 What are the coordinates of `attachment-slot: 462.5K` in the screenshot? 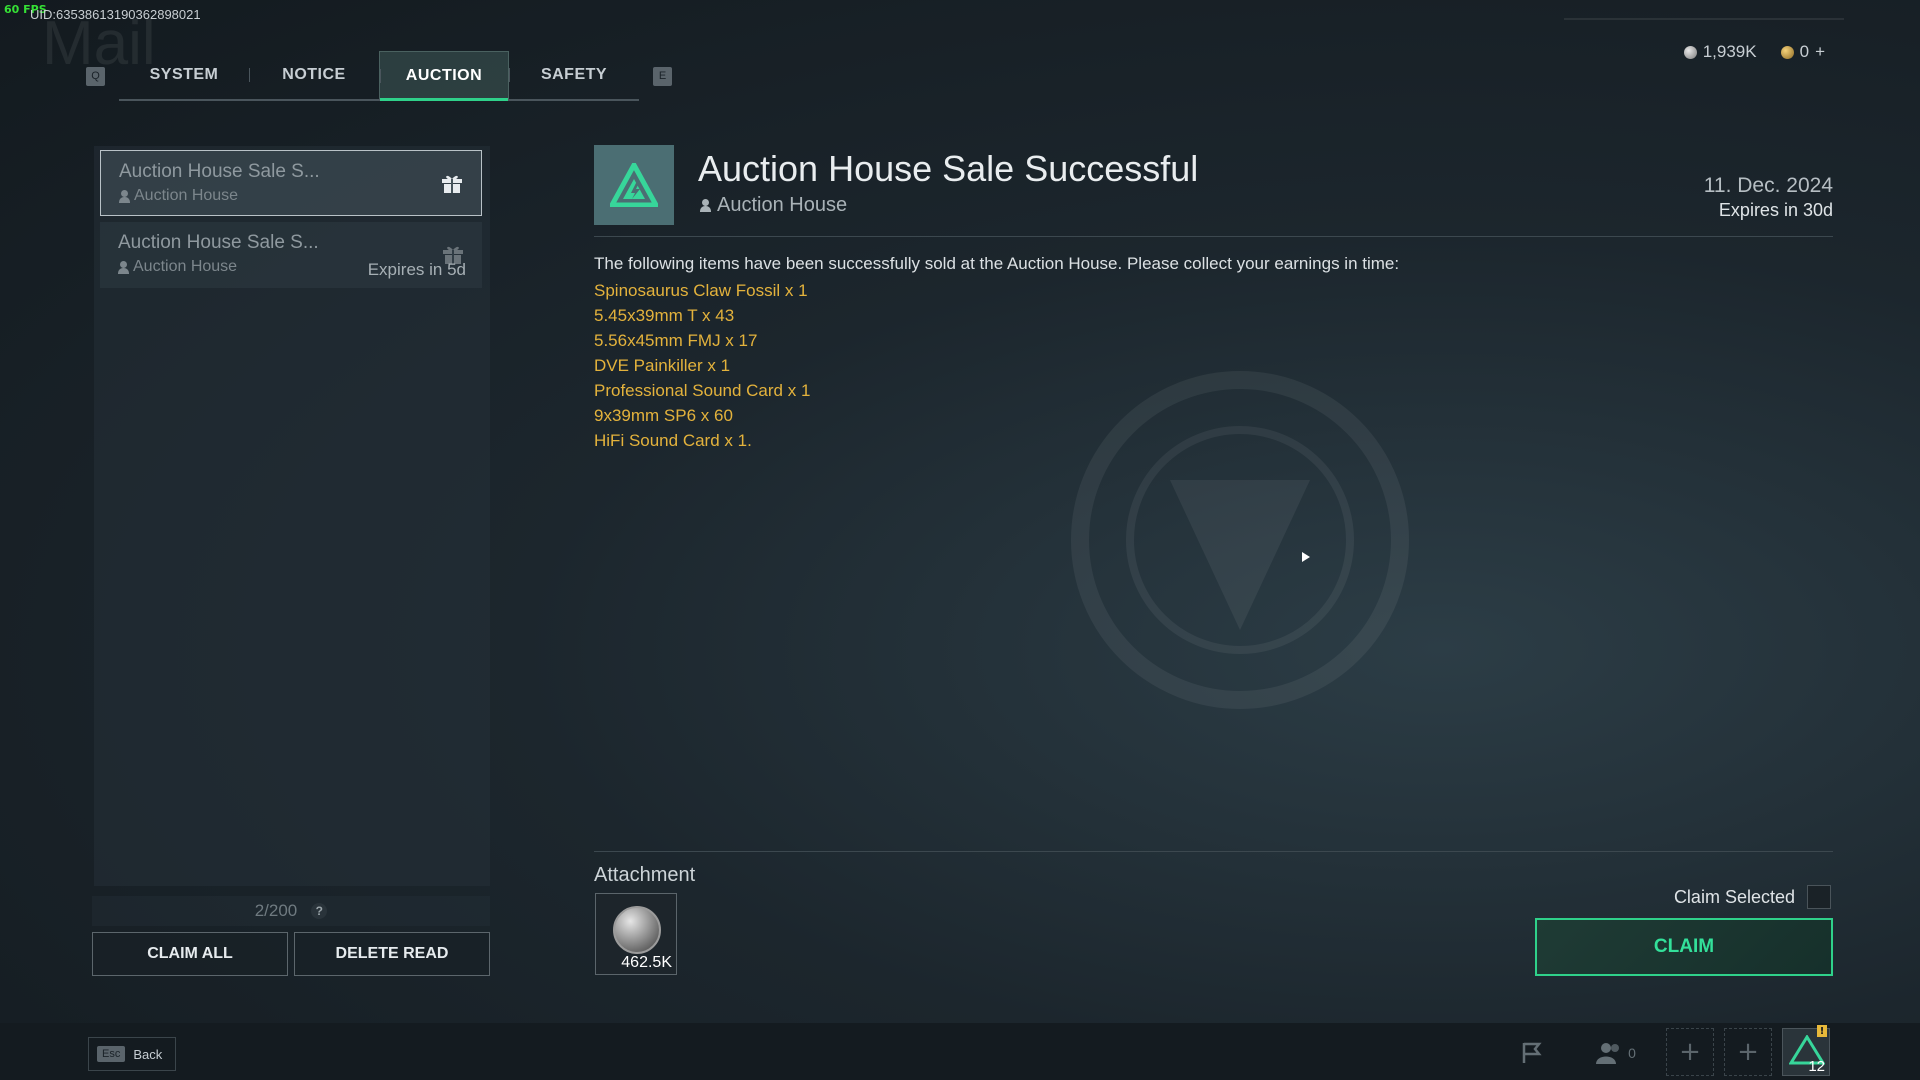 It's located at (636, 934).